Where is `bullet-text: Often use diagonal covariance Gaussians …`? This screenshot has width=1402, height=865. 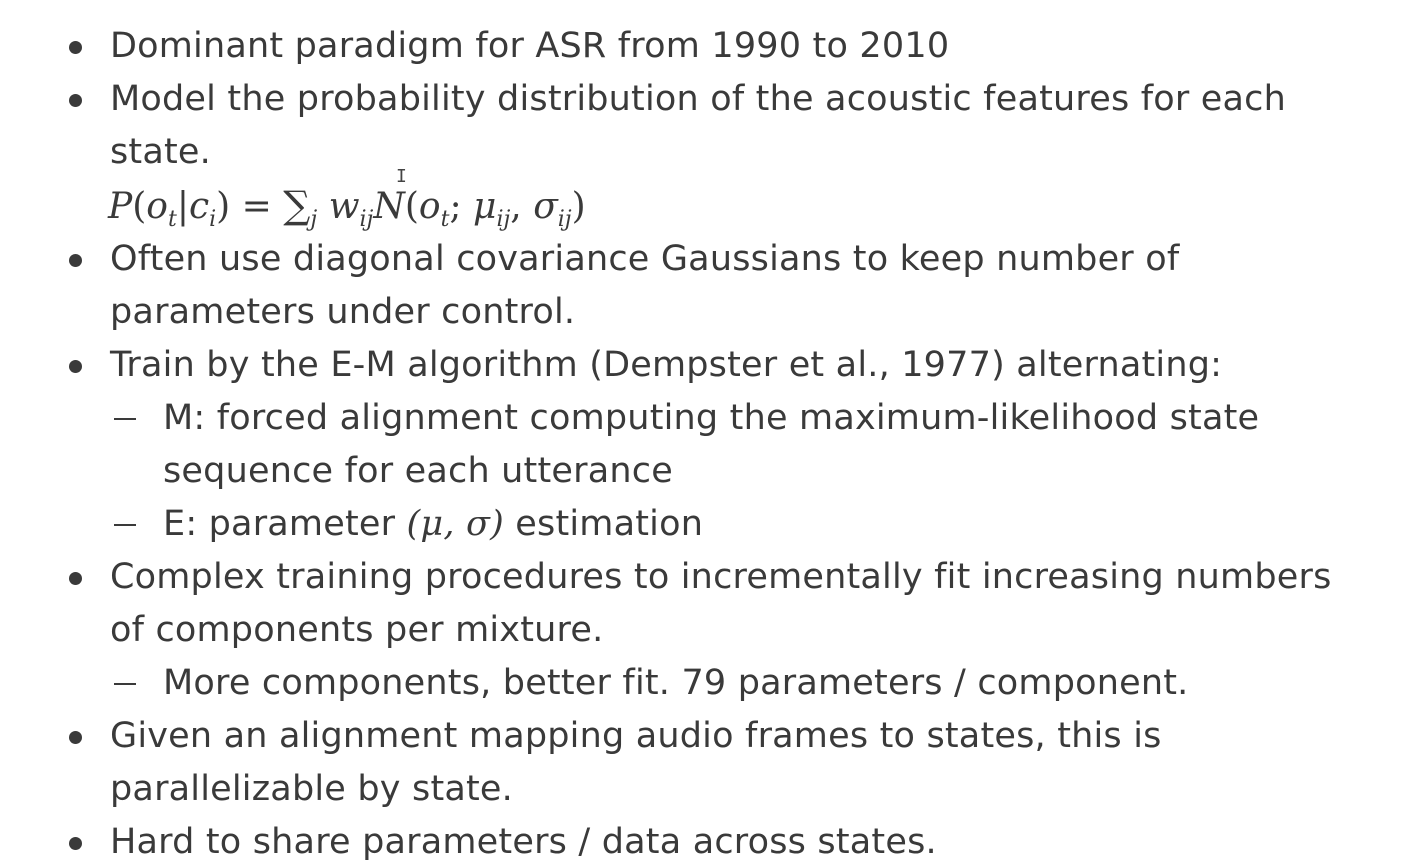 bullet-text: Often use diagonal covariance Gaussians … is located at coordinates (645, 259).